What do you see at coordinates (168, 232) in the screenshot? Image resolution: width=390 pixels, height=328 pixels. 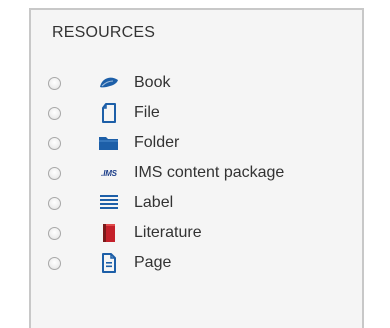 I see `resource-label-literature: Literature` at bounding box center [168, 232].